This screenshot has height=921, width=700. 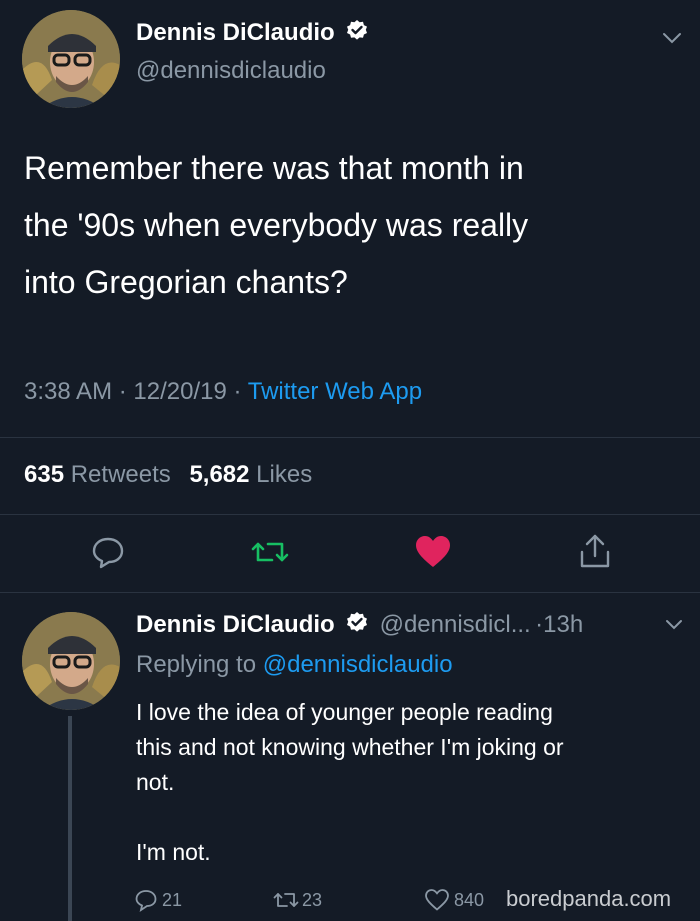 I want to click on main-author-name: Dennis DiClaudio, so click(x=235, y=32).